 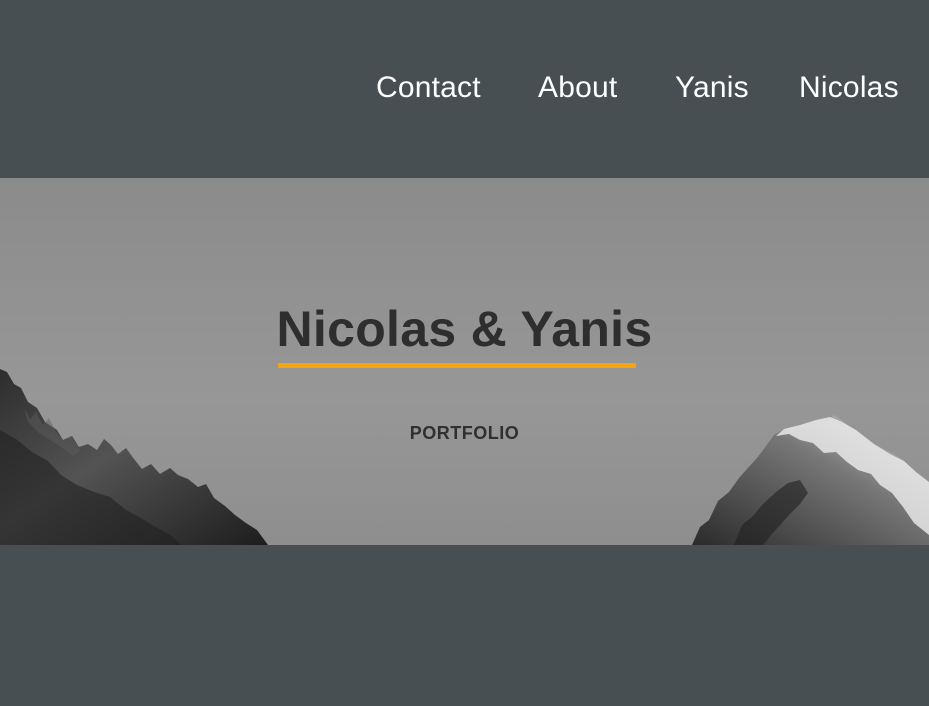 I want to click on main-navigation: Contact About Yanis Nicolas, so click(x=464, y=90).